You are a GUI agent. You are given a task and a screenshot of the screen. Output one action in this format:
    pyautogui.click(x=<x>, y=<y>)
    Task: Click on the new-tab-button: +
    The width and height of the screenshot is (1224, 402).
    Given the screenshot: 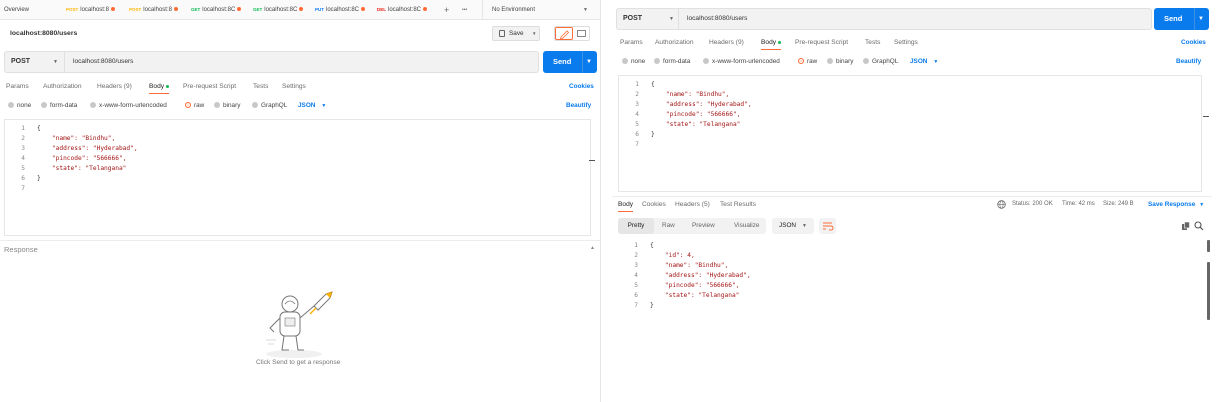 What is the action you would take?
    pyautogui.click(x=446, y=10)
    